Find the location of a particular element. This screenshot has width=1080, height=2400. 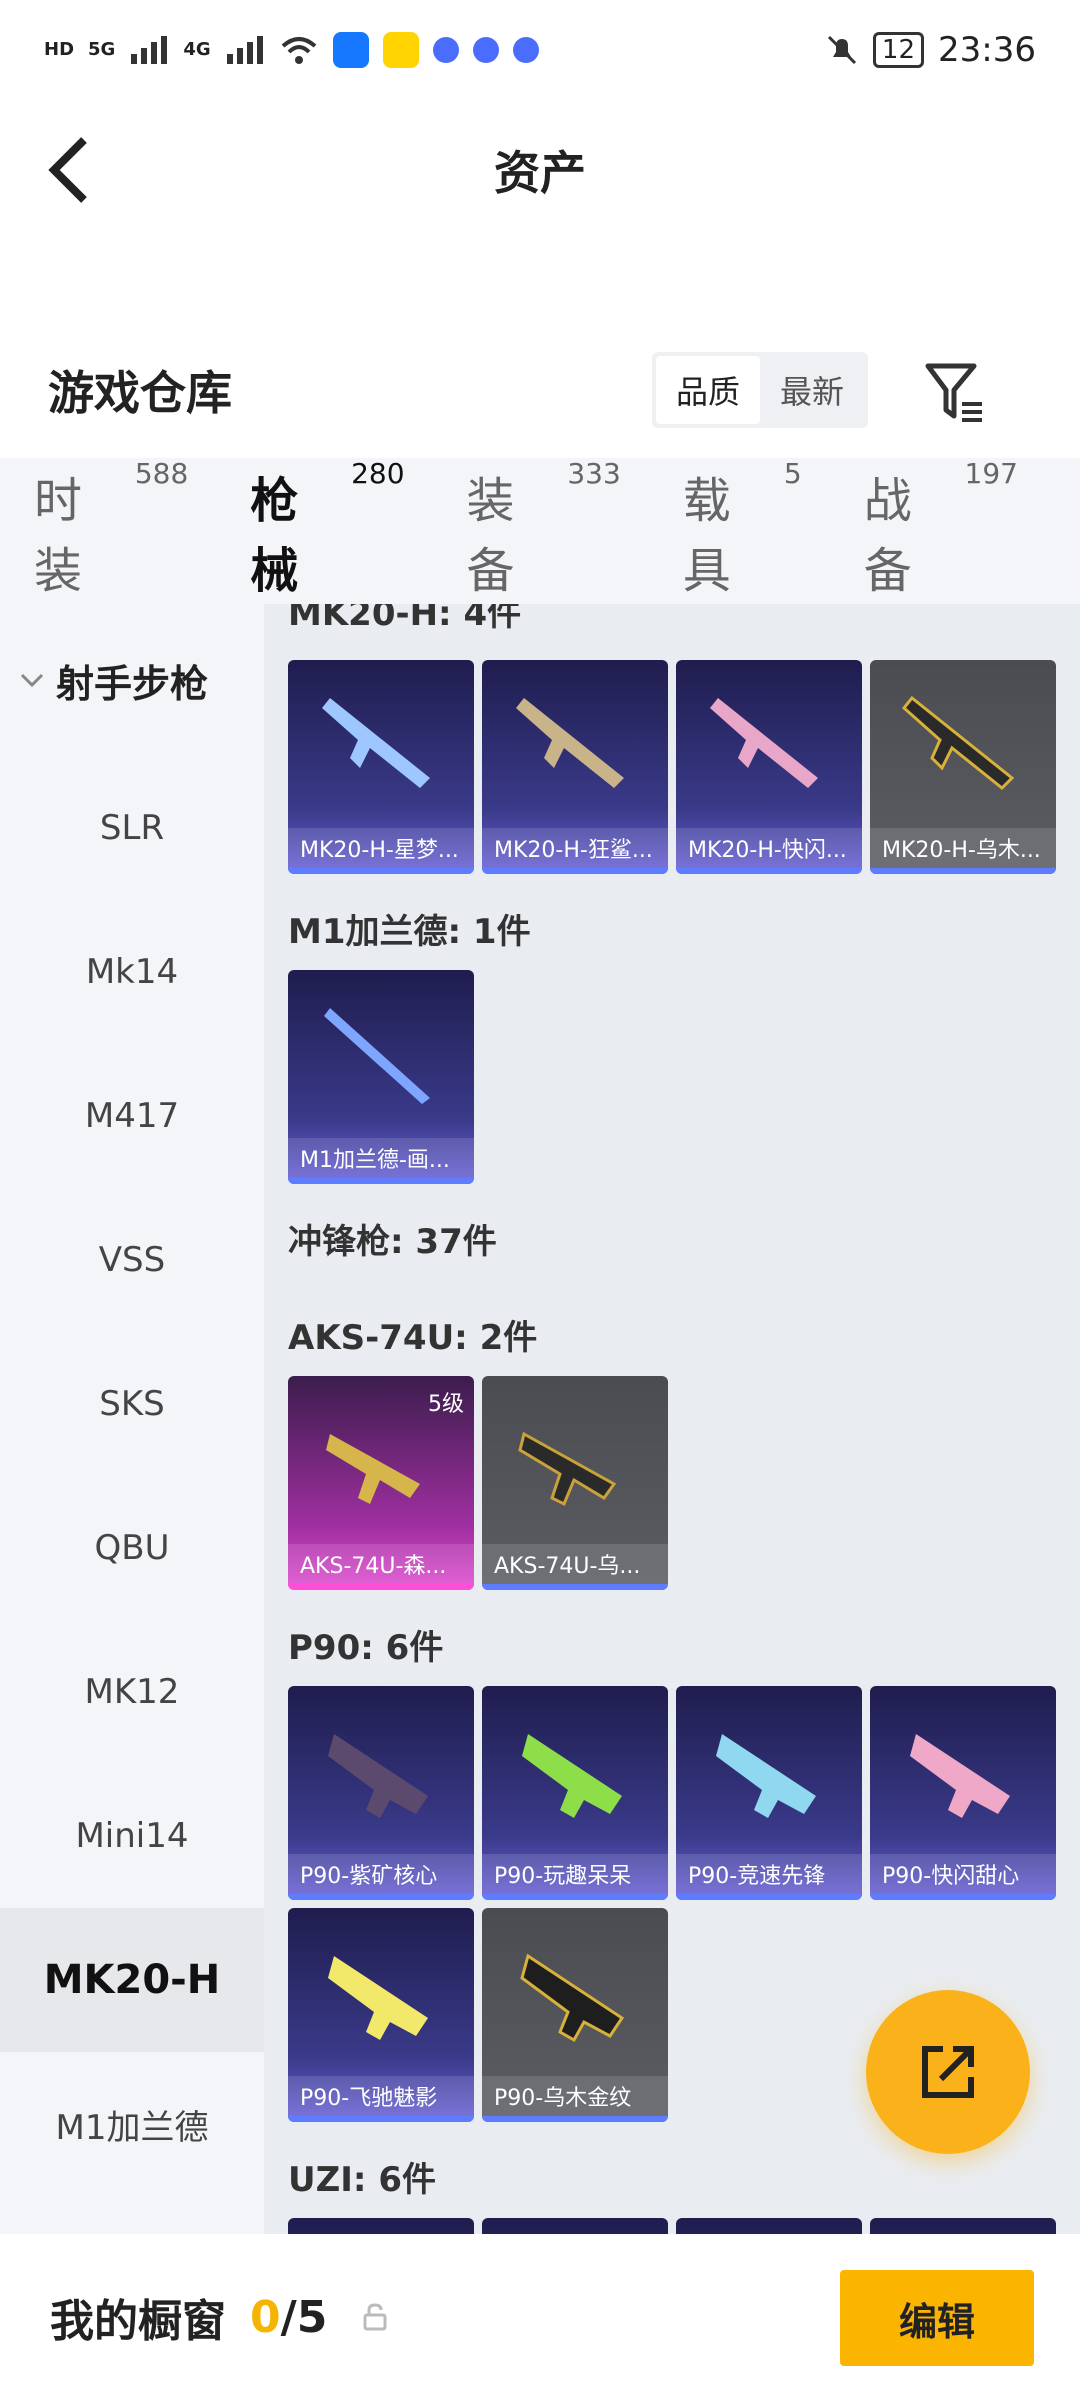

sidebar-group-marksman: 射手步枪 is located at coordinates (132, 680).